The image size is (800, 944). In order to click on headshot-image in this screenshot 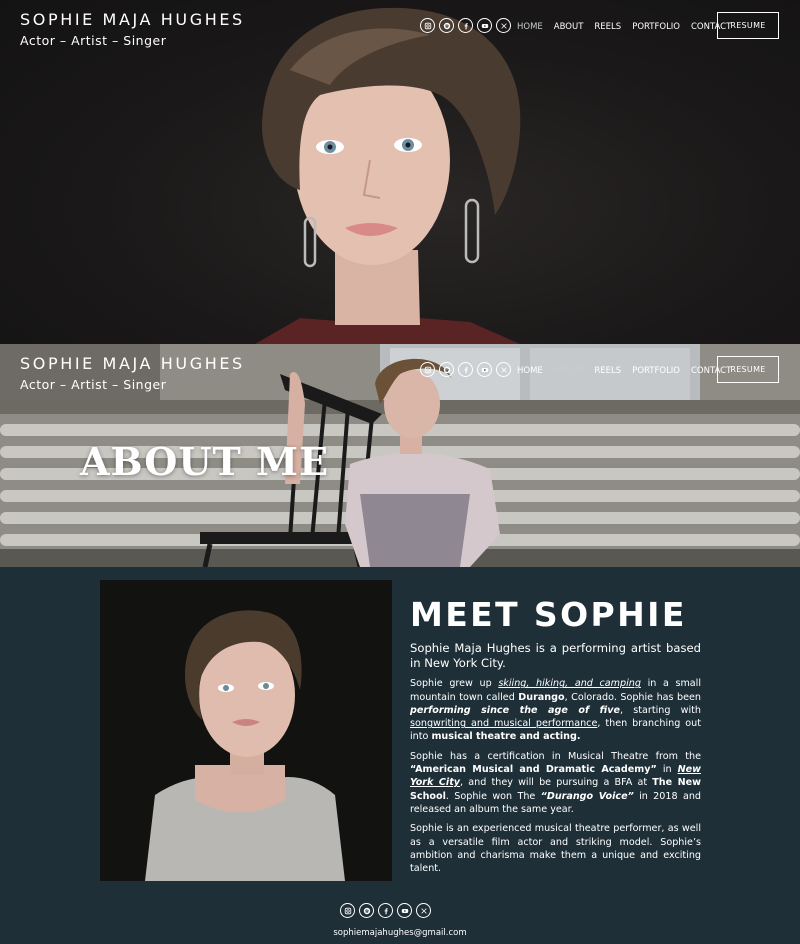, I will do `click(246, 730)`.